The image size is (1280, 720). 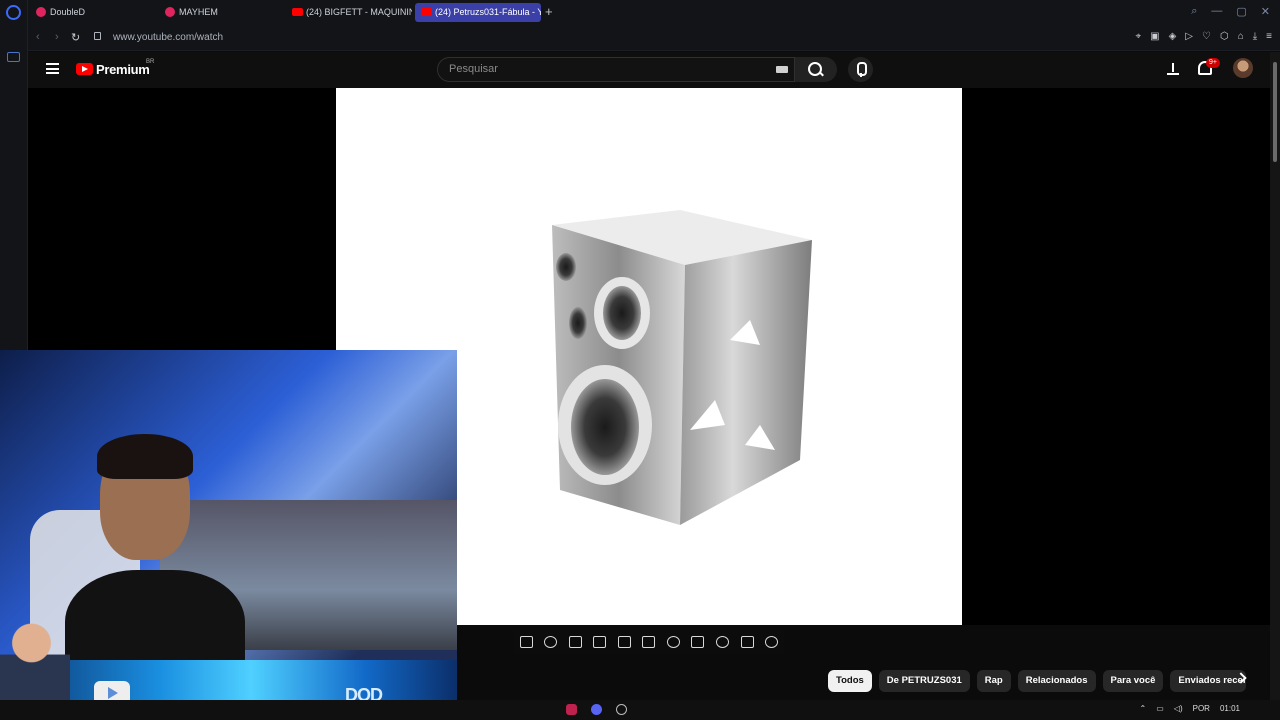 I want to click on opera-logo-icon, so click(x=13, y=12).